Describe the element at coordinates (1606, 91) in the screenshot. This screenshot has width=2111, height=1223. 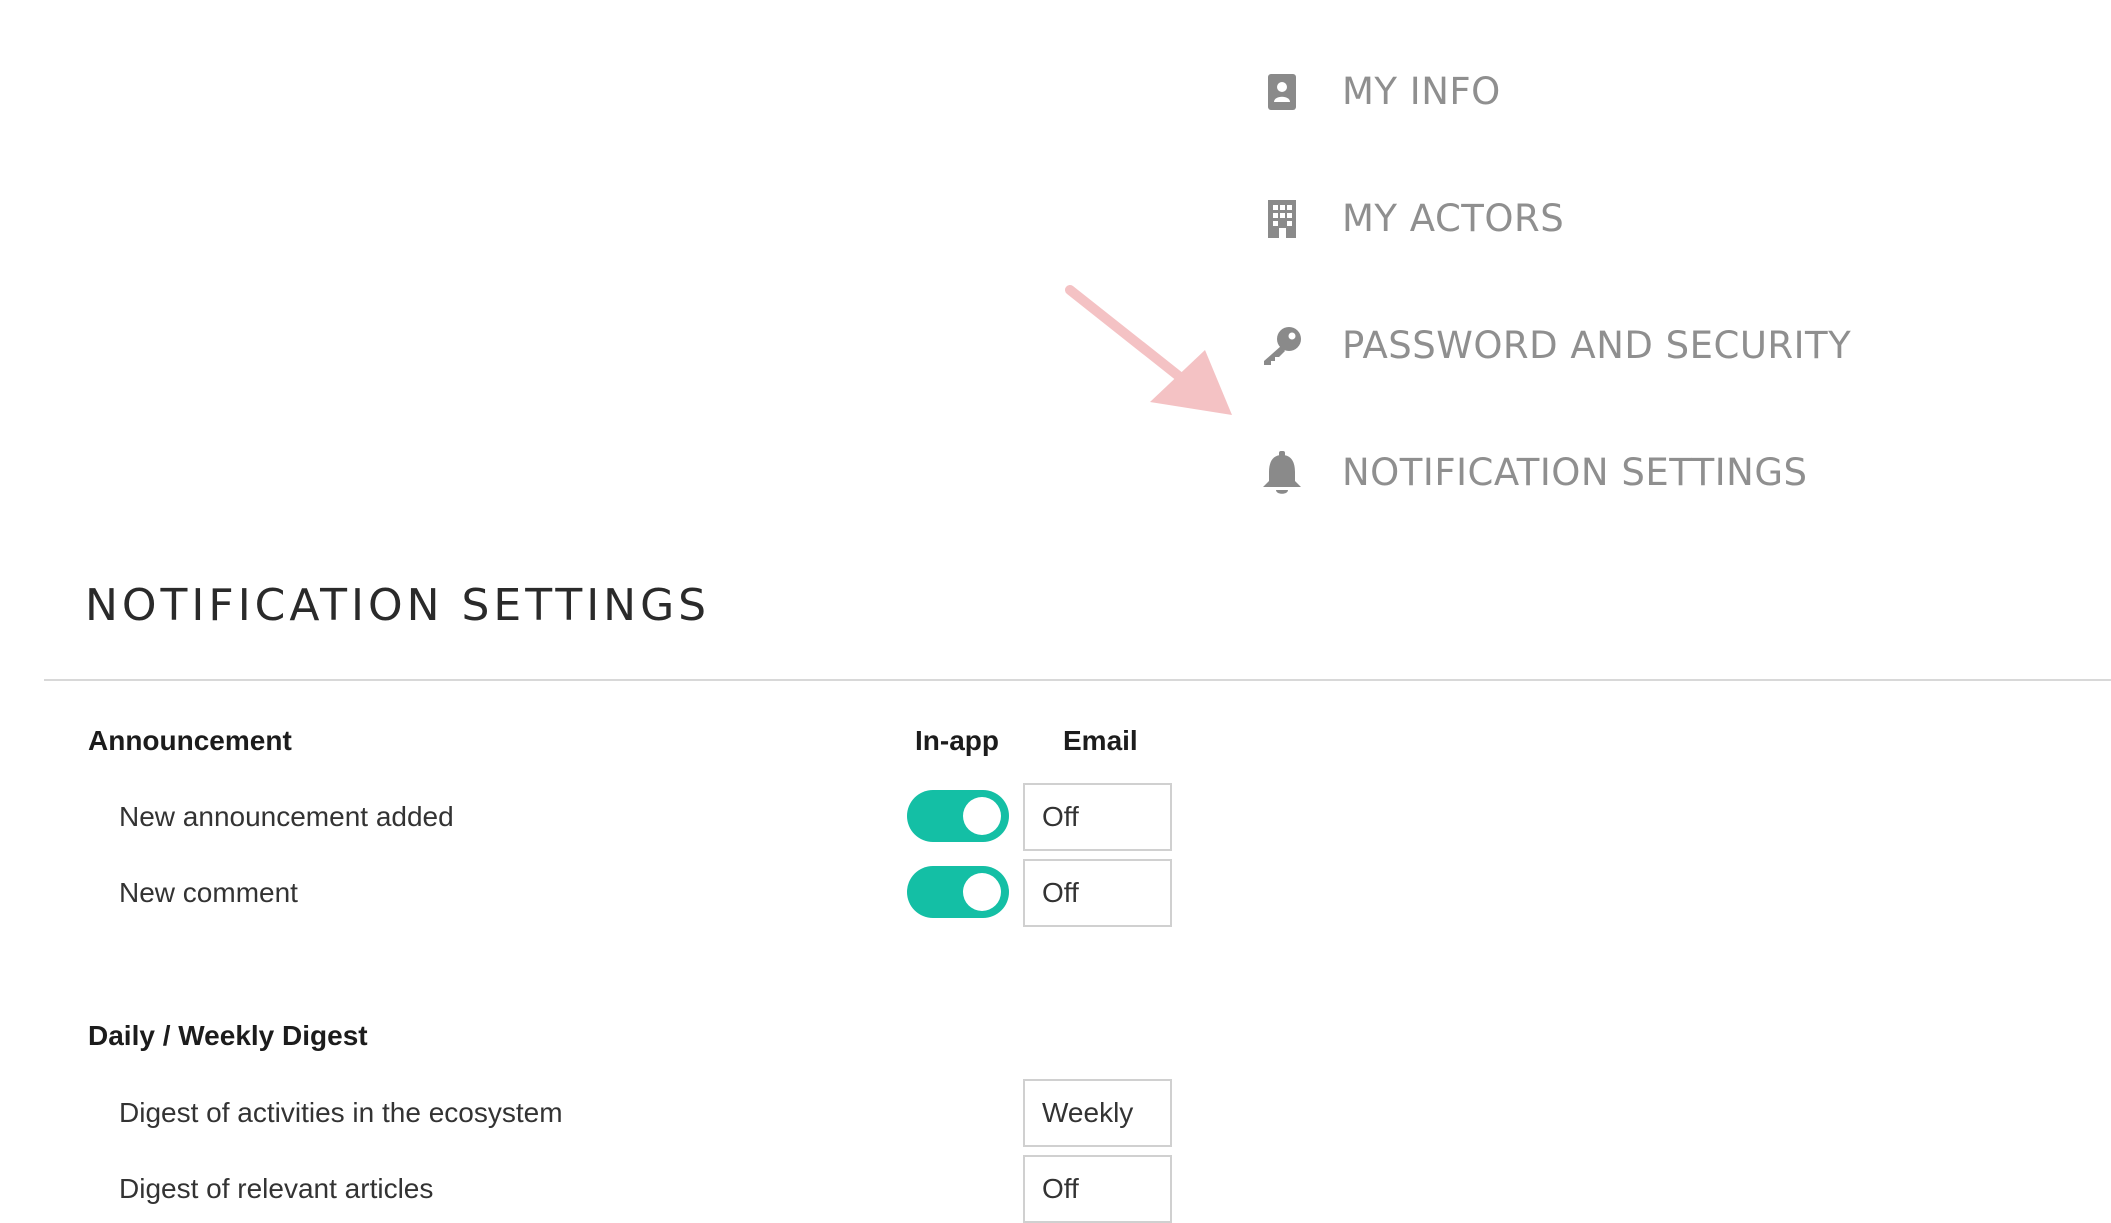
I see `menu-item-my-info: MY INFO` at that location.